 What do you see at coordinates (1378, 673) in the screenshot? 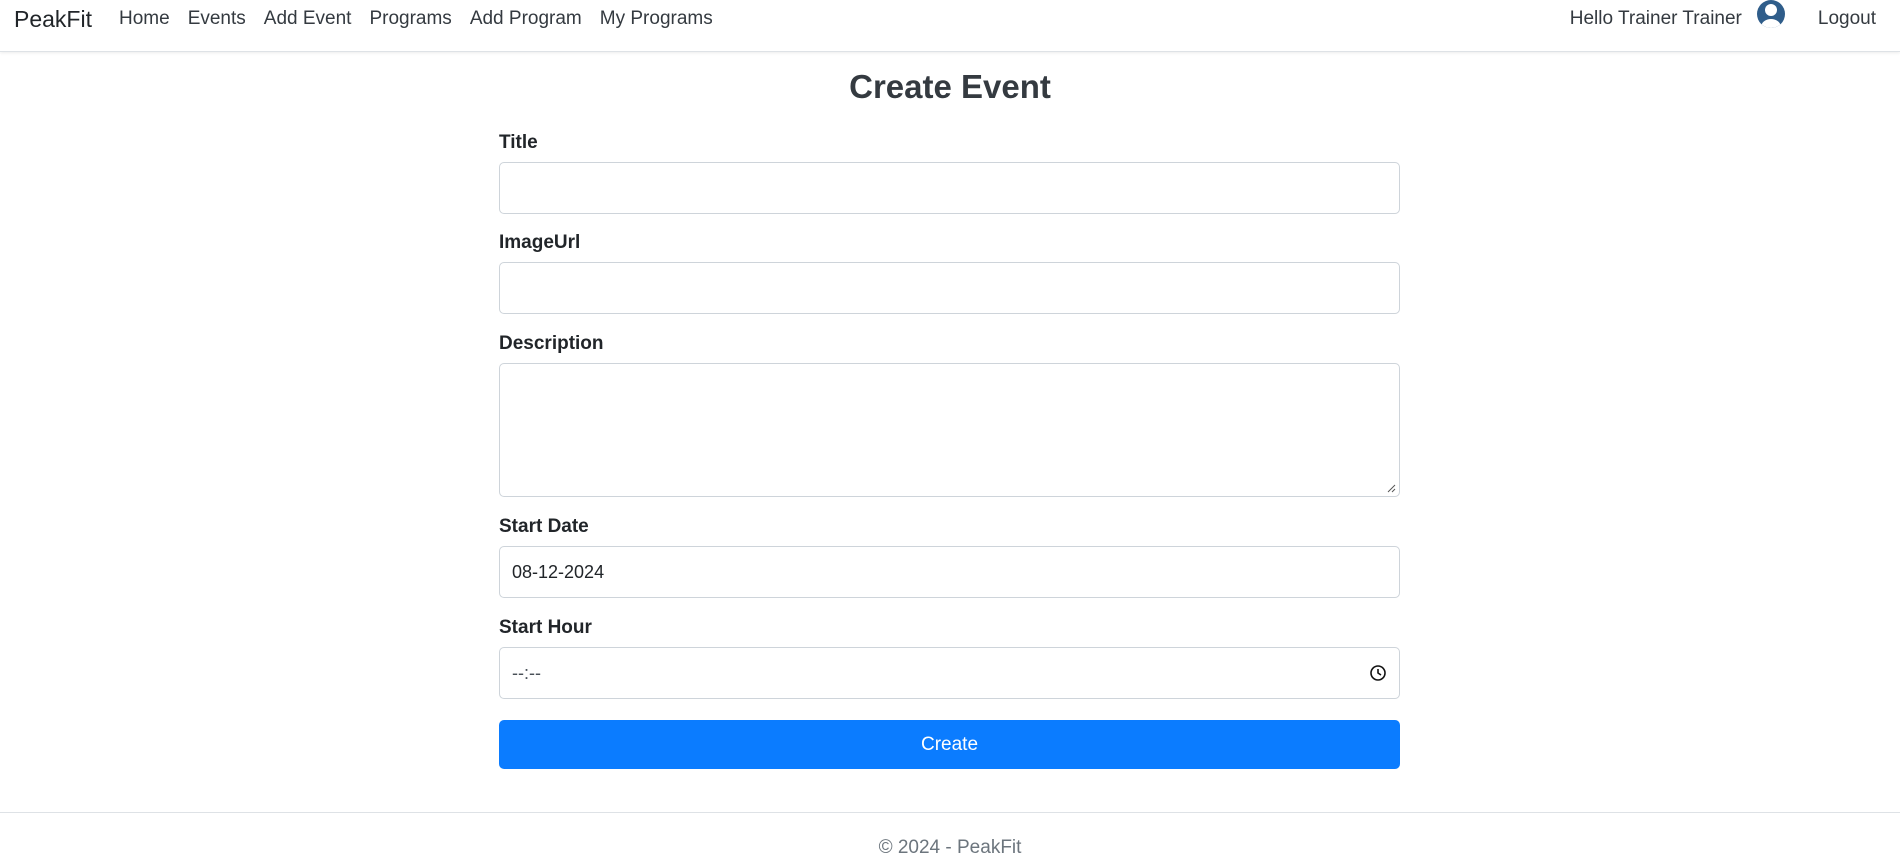
I see `clock-icon` at bounding box center [1378, 673].